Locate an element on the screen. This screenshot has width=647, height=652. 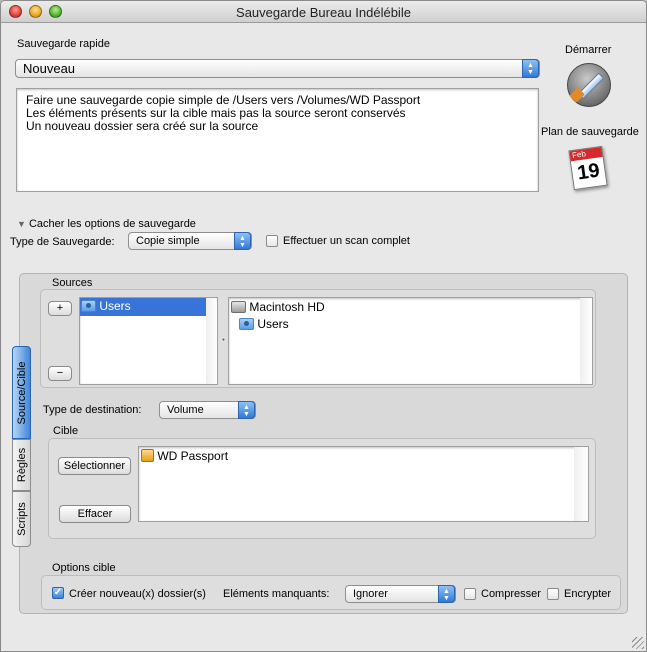
resize-grip-icon is located at coordinates (638, 643).